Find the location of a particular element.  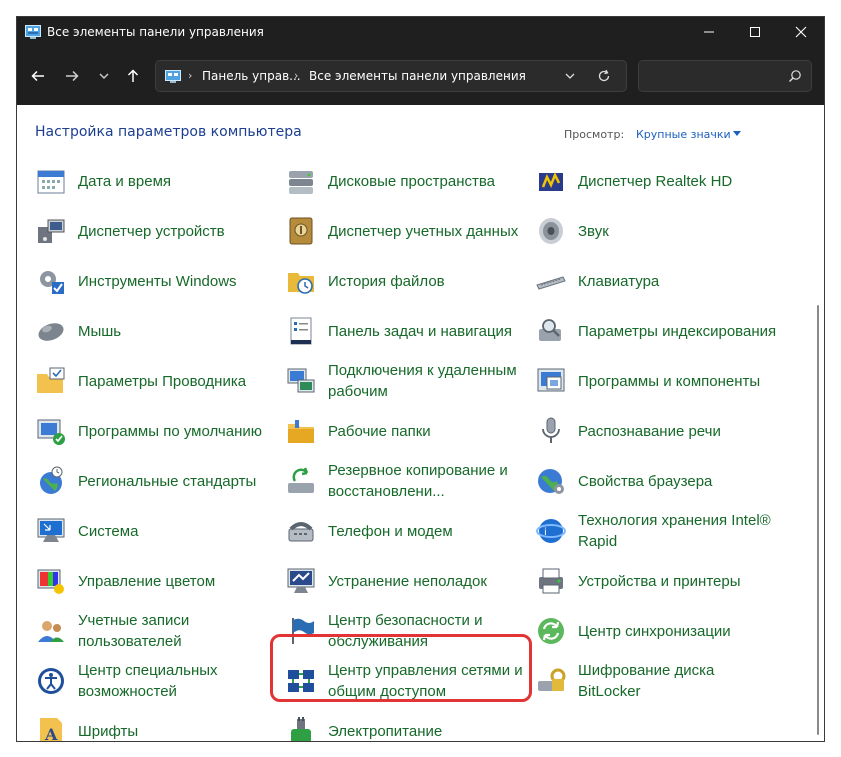

view-mode-dropdown: Крупные значки is located at coordinates (683, 134).